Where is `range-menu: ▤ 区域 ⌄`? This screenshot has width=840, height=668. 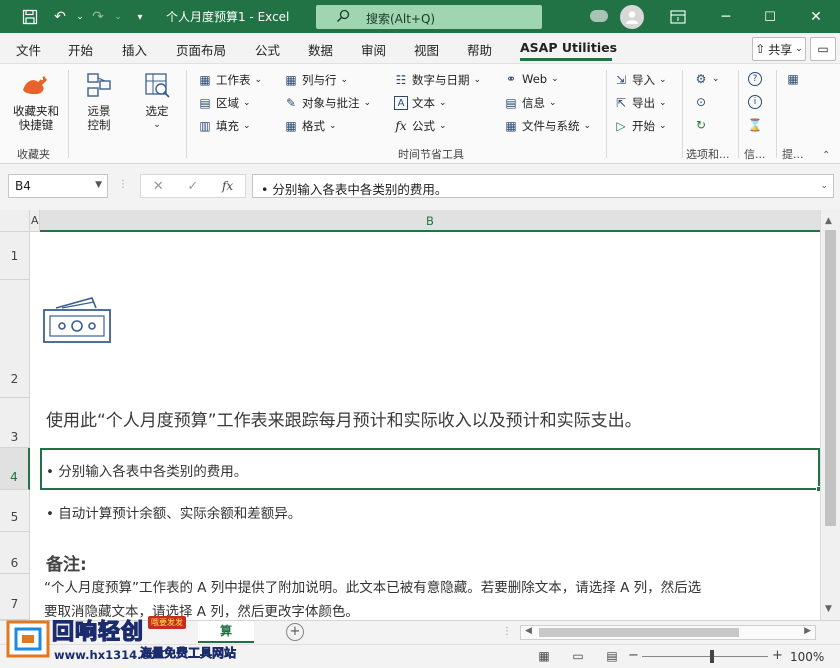 range-menu: ▤ 区域 ⌄ is located at coordinates (224, 103).